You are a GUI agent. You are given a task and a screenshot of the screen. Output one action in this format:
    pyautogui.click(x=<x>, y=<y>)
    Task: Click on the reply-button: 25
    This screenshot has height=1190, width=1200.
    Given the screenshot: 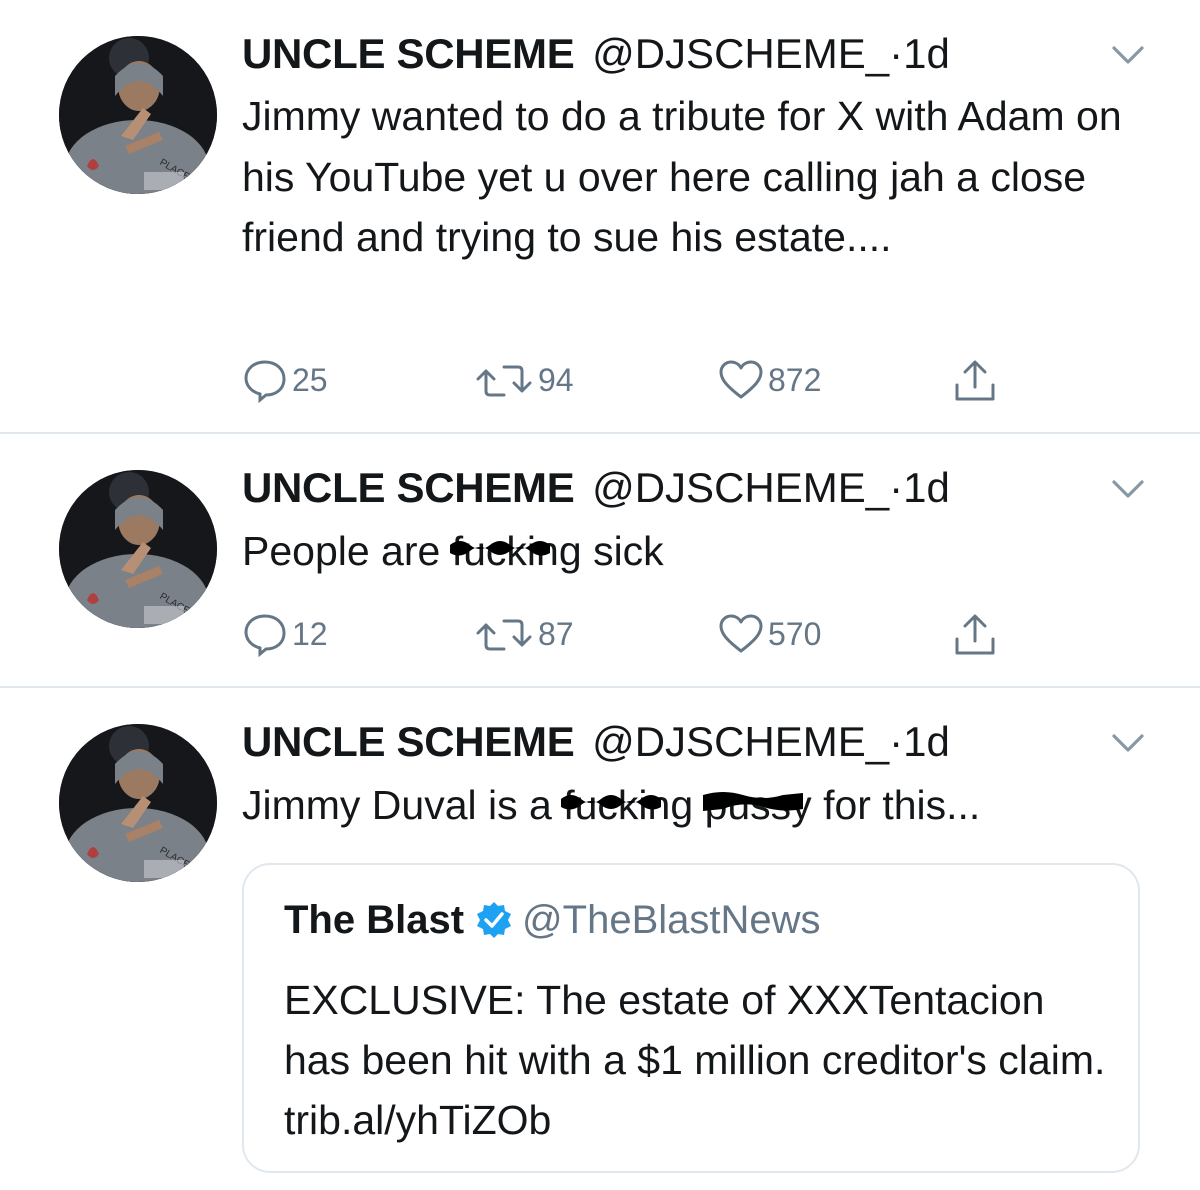 What is the action you would take?
    pyautogui.click(x=285, y=380)
    